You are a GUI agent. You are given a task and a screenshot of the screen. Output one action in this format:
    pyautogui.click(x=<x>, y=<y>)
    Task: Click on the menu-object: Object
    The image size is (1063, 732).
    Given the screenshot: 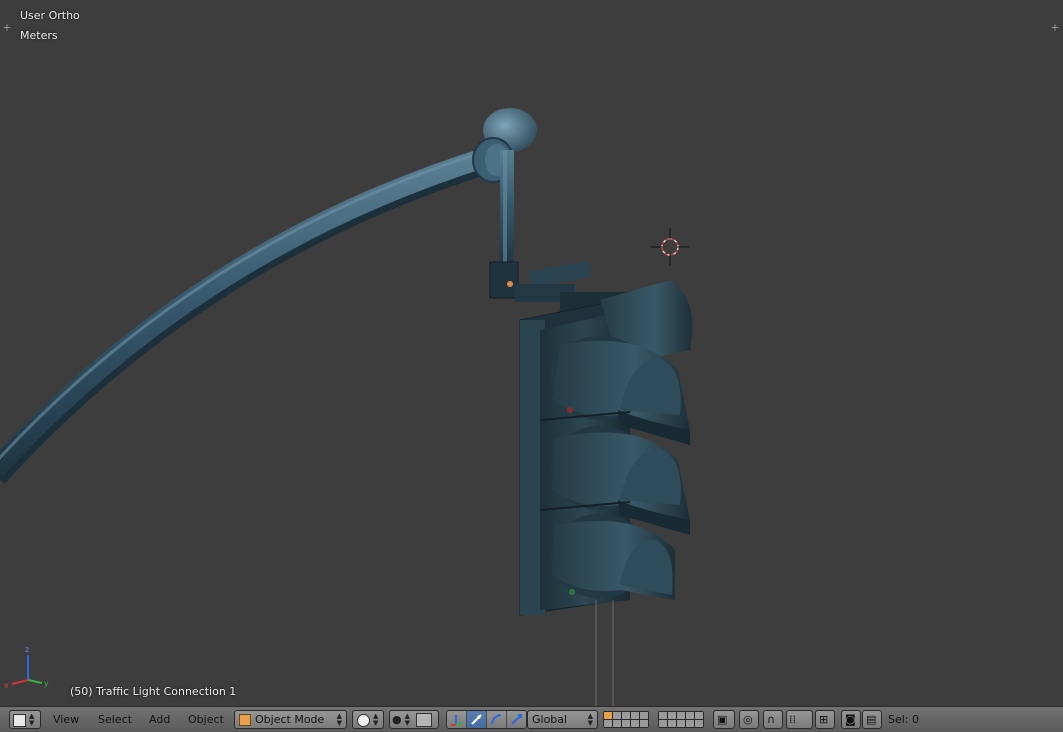 What is the action you would take?
    pyautogui.click(x=206, y=719)
    